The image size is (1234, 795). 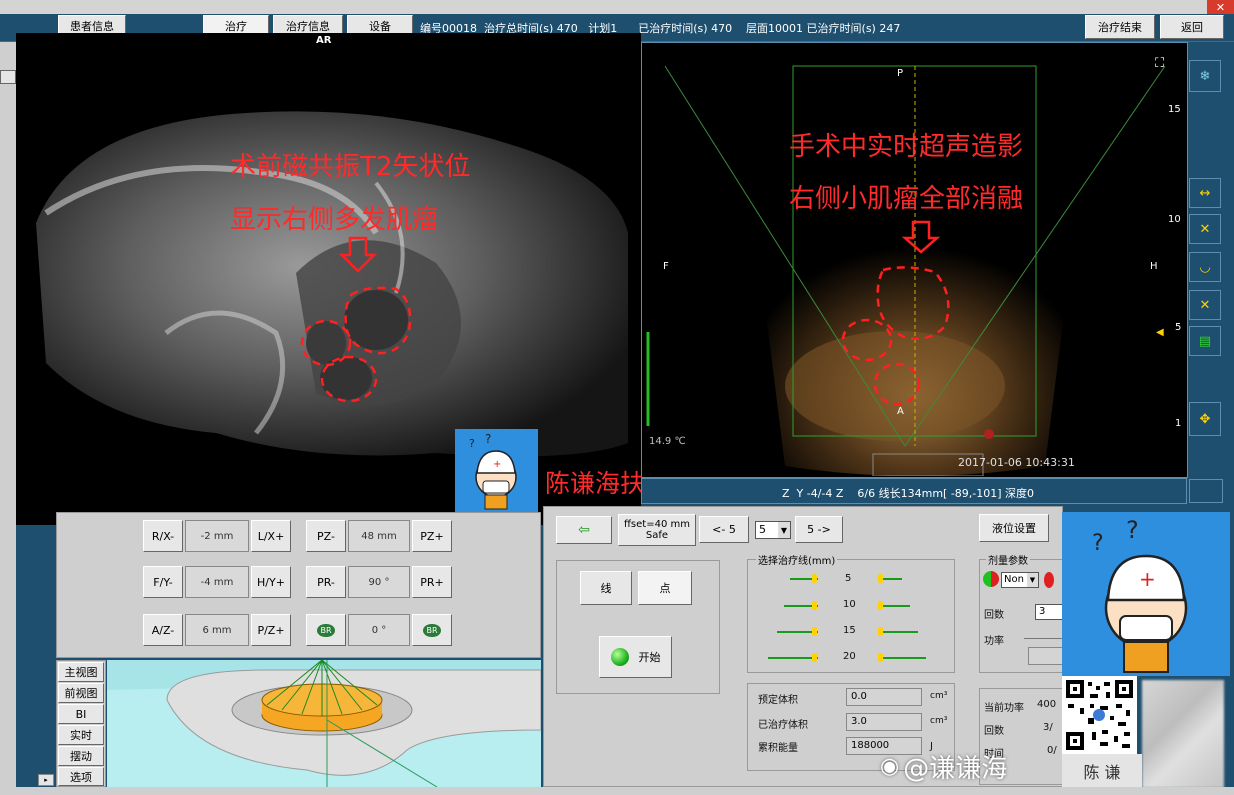 What do you see at coordinates (1049, 580) in the screenshot?
I see `dose-red-icon` at bounding box center [1049, 580].